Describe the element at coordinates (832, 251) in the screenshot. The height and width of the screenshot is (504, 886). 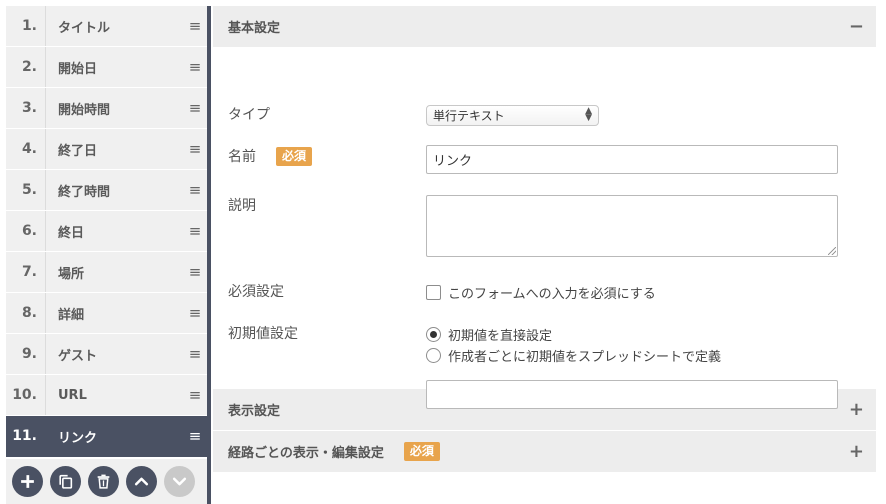
I see `resize-grip-icon` at that location.